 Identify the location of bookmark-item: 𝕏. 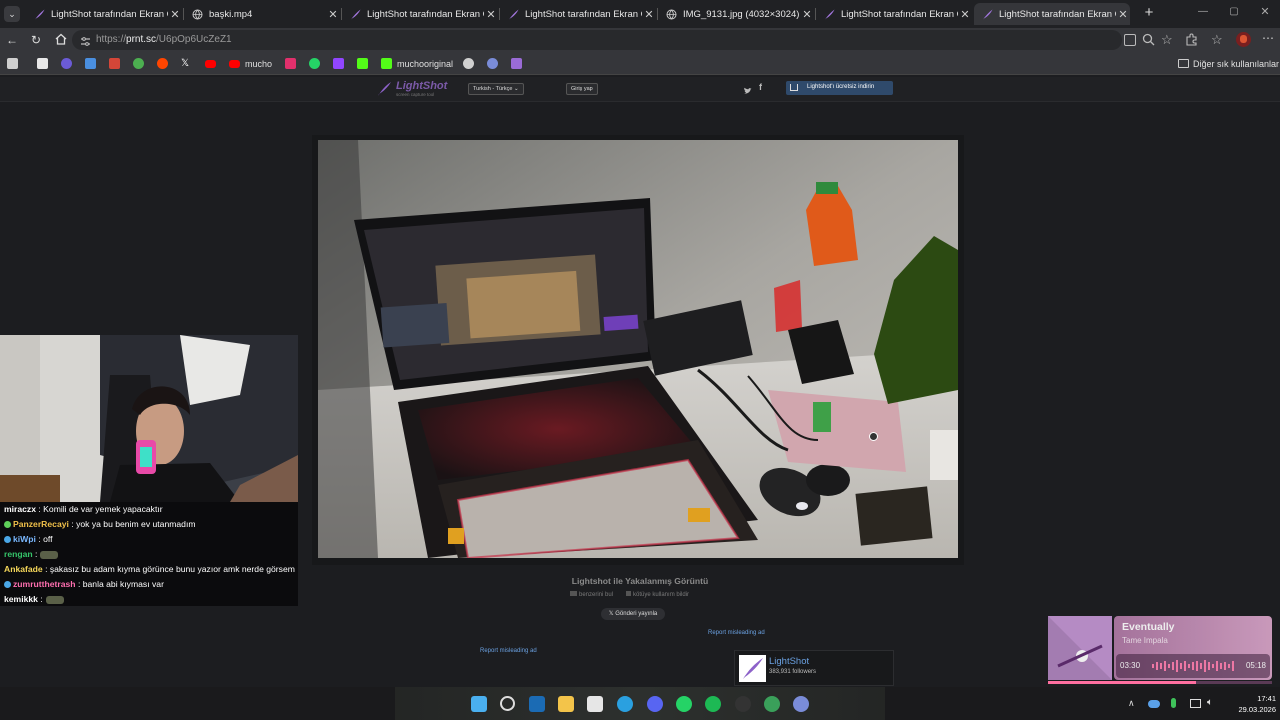
(186, 63).